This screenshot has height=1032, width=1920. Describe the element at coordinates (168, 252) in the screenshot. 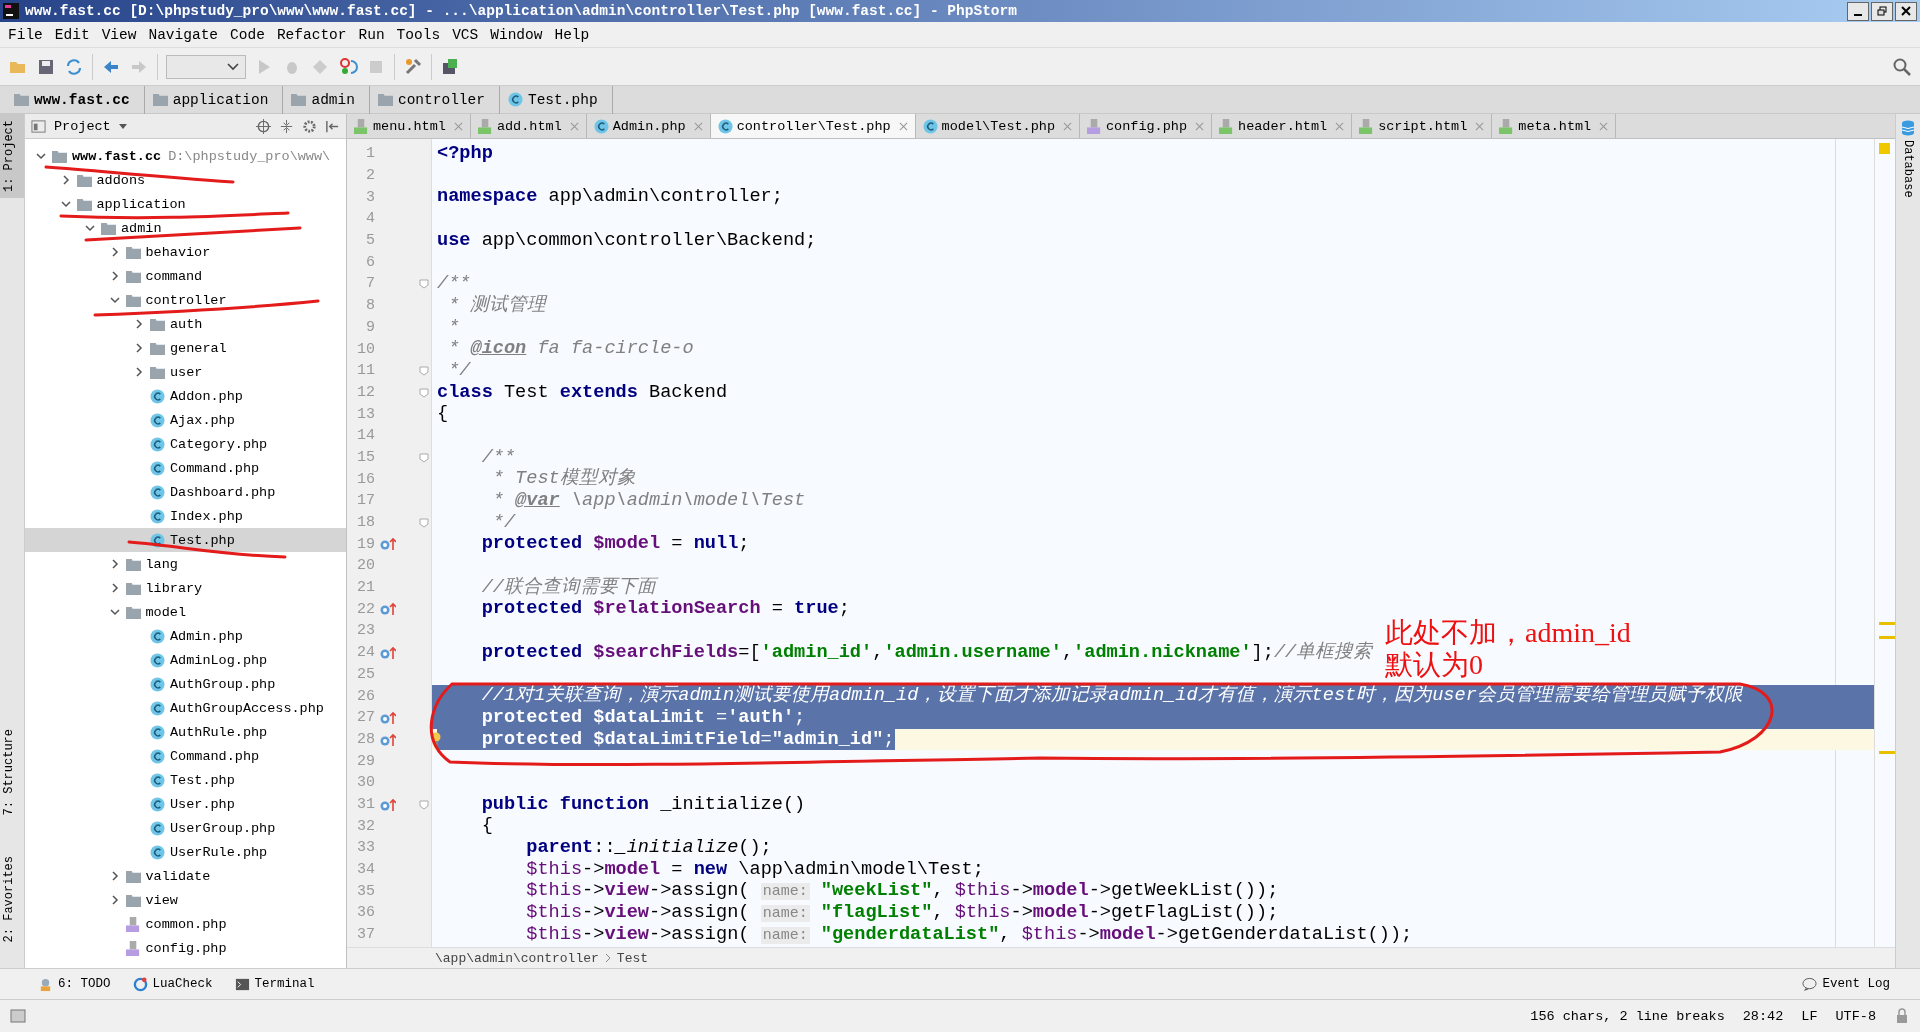

I see `tree-item: behavior` at that location.